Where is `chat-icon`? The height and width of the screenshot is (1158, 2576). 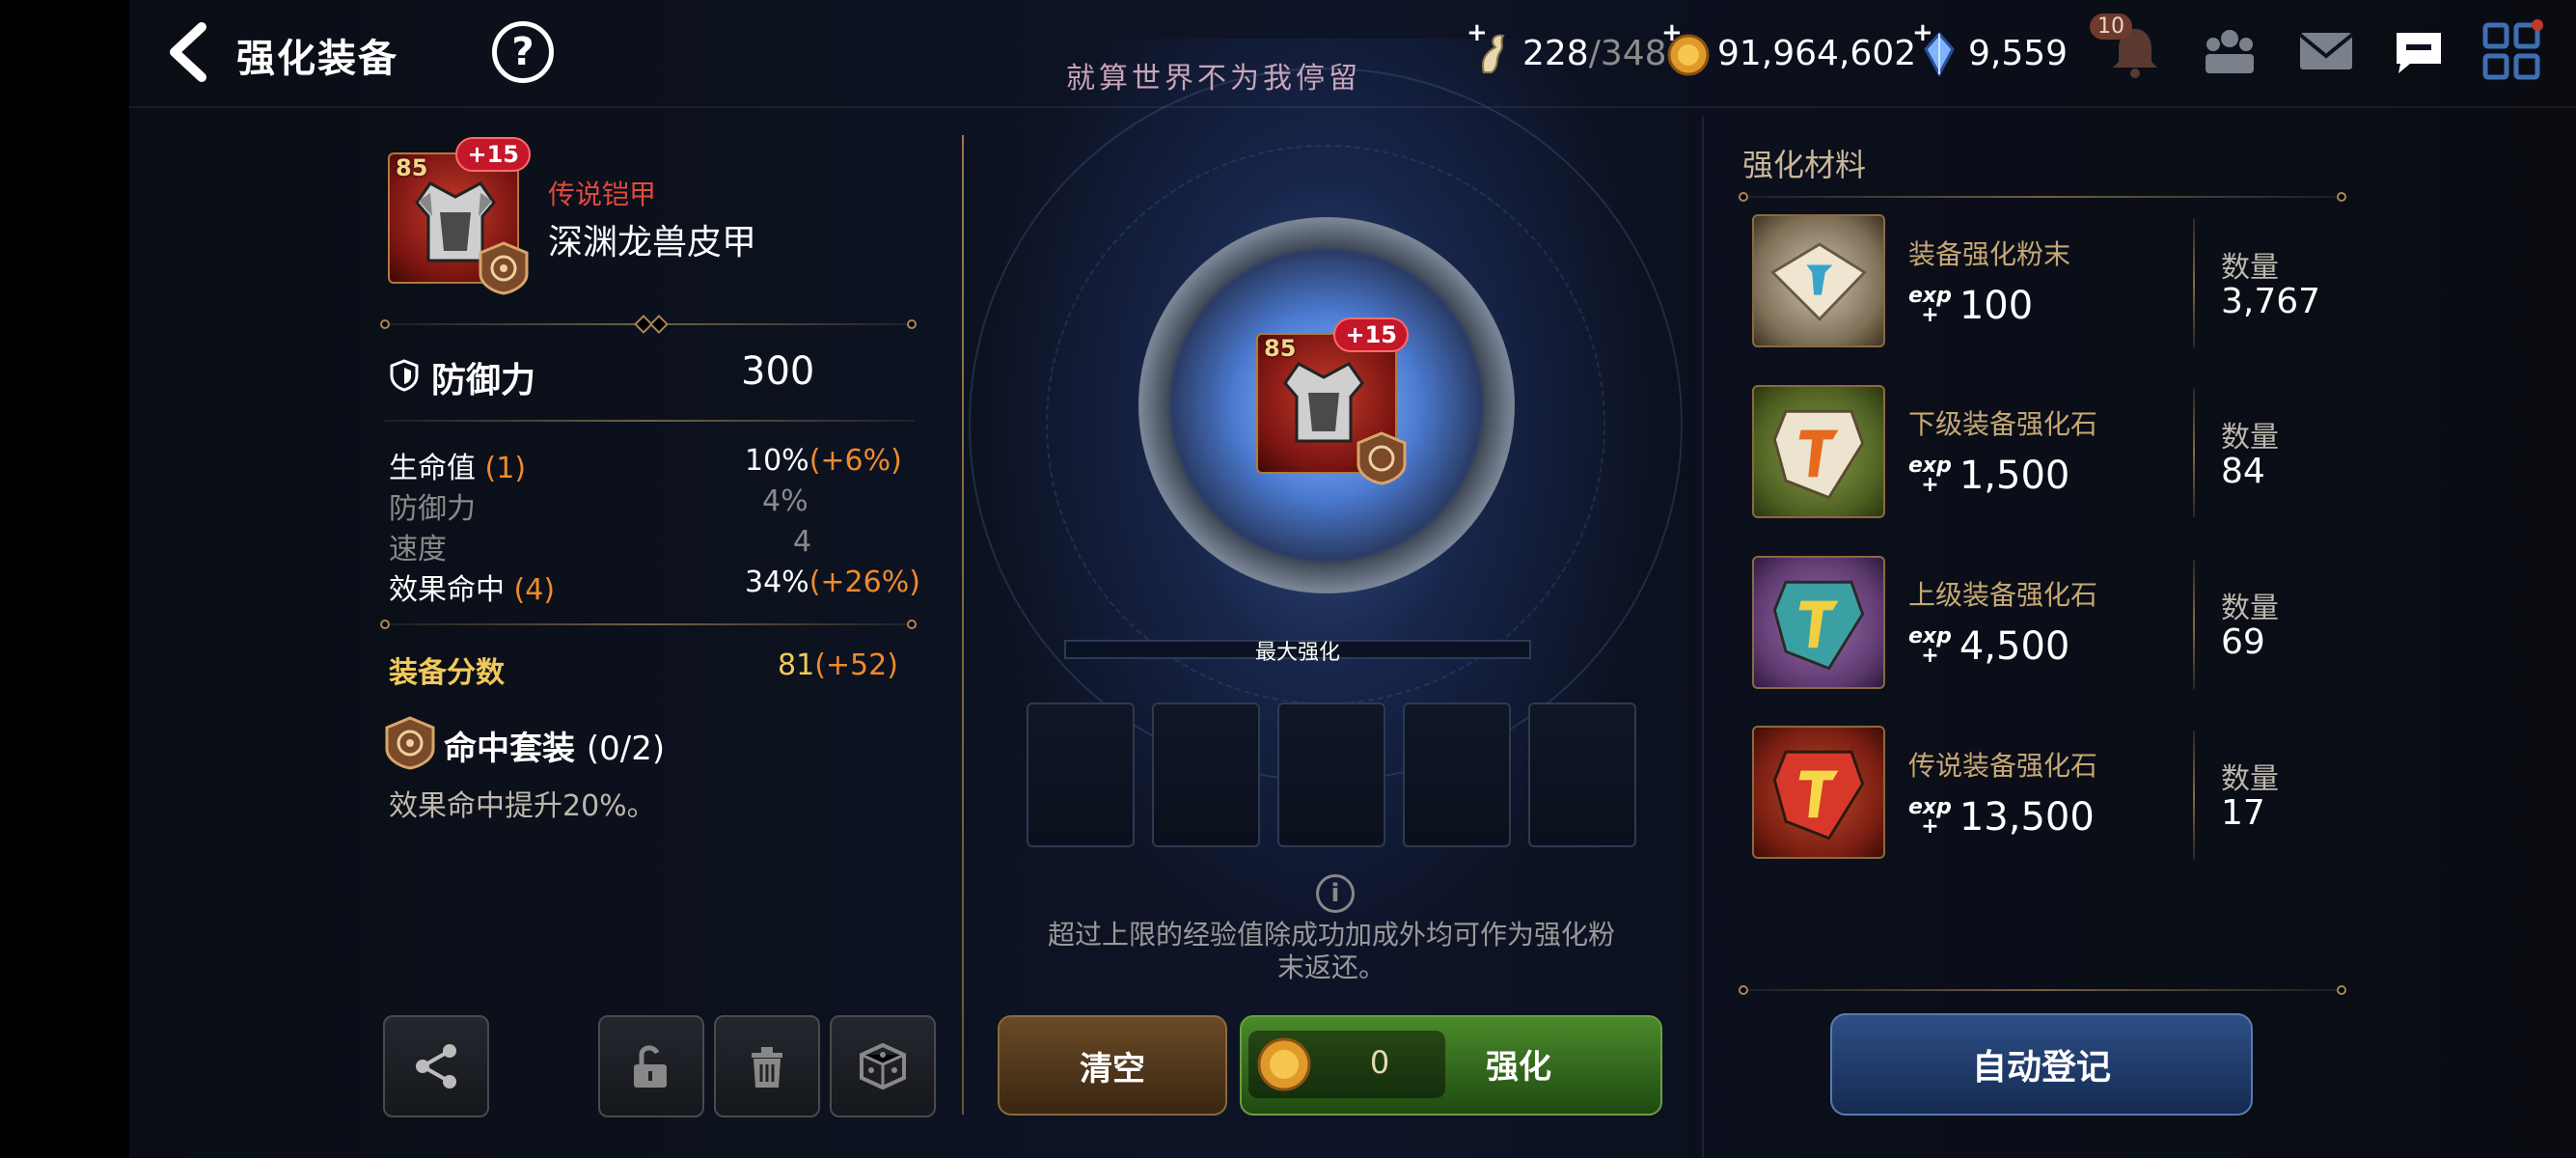
chat-icon is located at coordinates (2419, 53).